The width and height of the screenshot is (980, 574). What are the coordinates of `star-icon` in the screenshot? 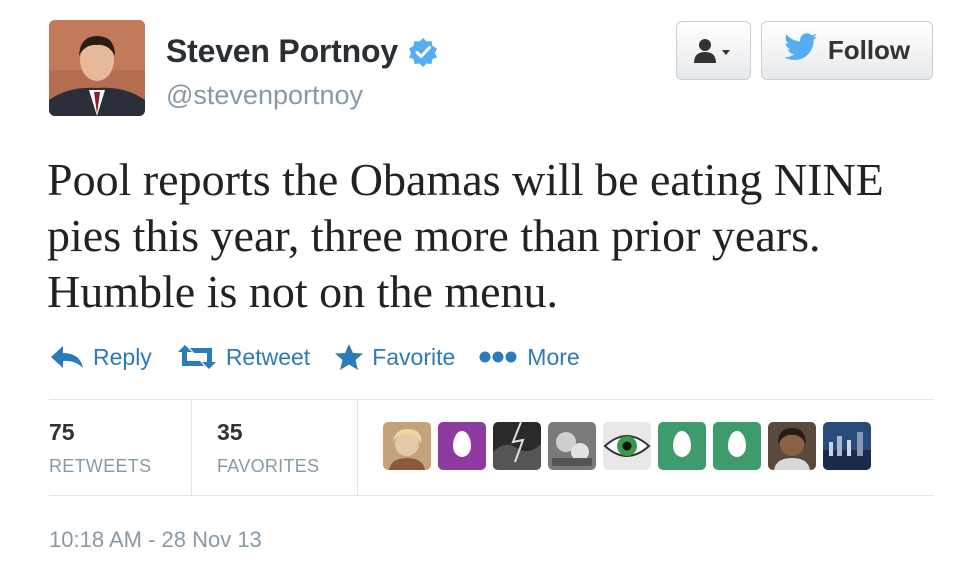 It's located at (349, 357).